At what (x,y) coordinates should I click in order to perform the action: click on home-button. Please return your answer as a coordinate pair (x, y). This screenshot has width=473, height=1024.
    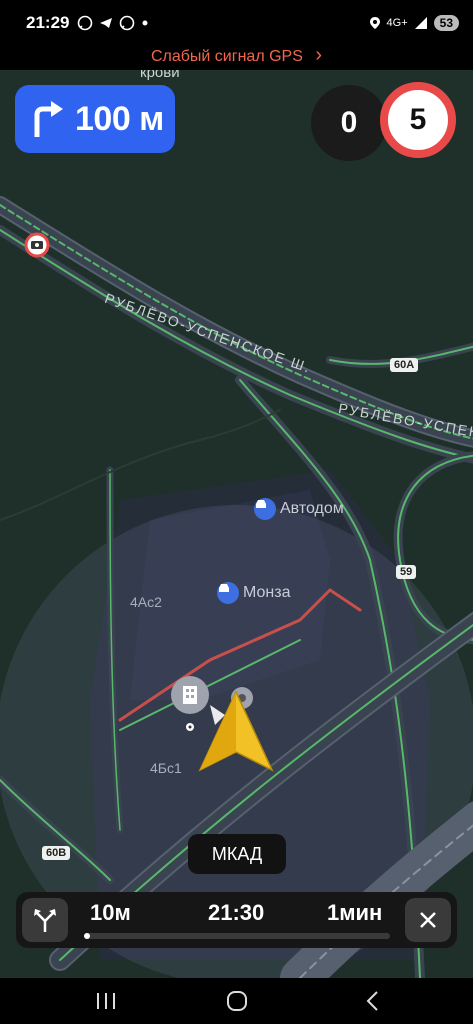
    Looking at the image, I should click on (237, 1001).